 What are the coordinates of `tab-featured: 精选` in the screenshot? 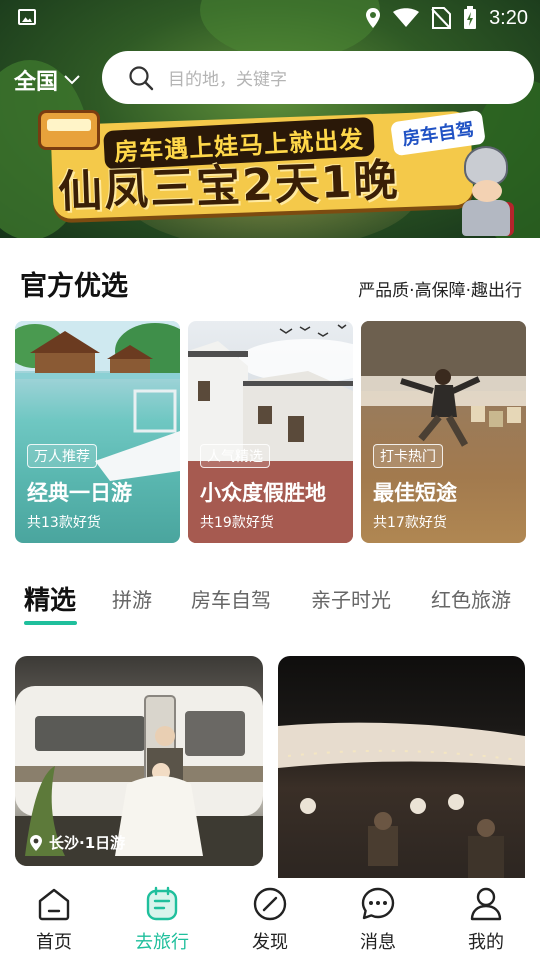 It's located at (50, 598).